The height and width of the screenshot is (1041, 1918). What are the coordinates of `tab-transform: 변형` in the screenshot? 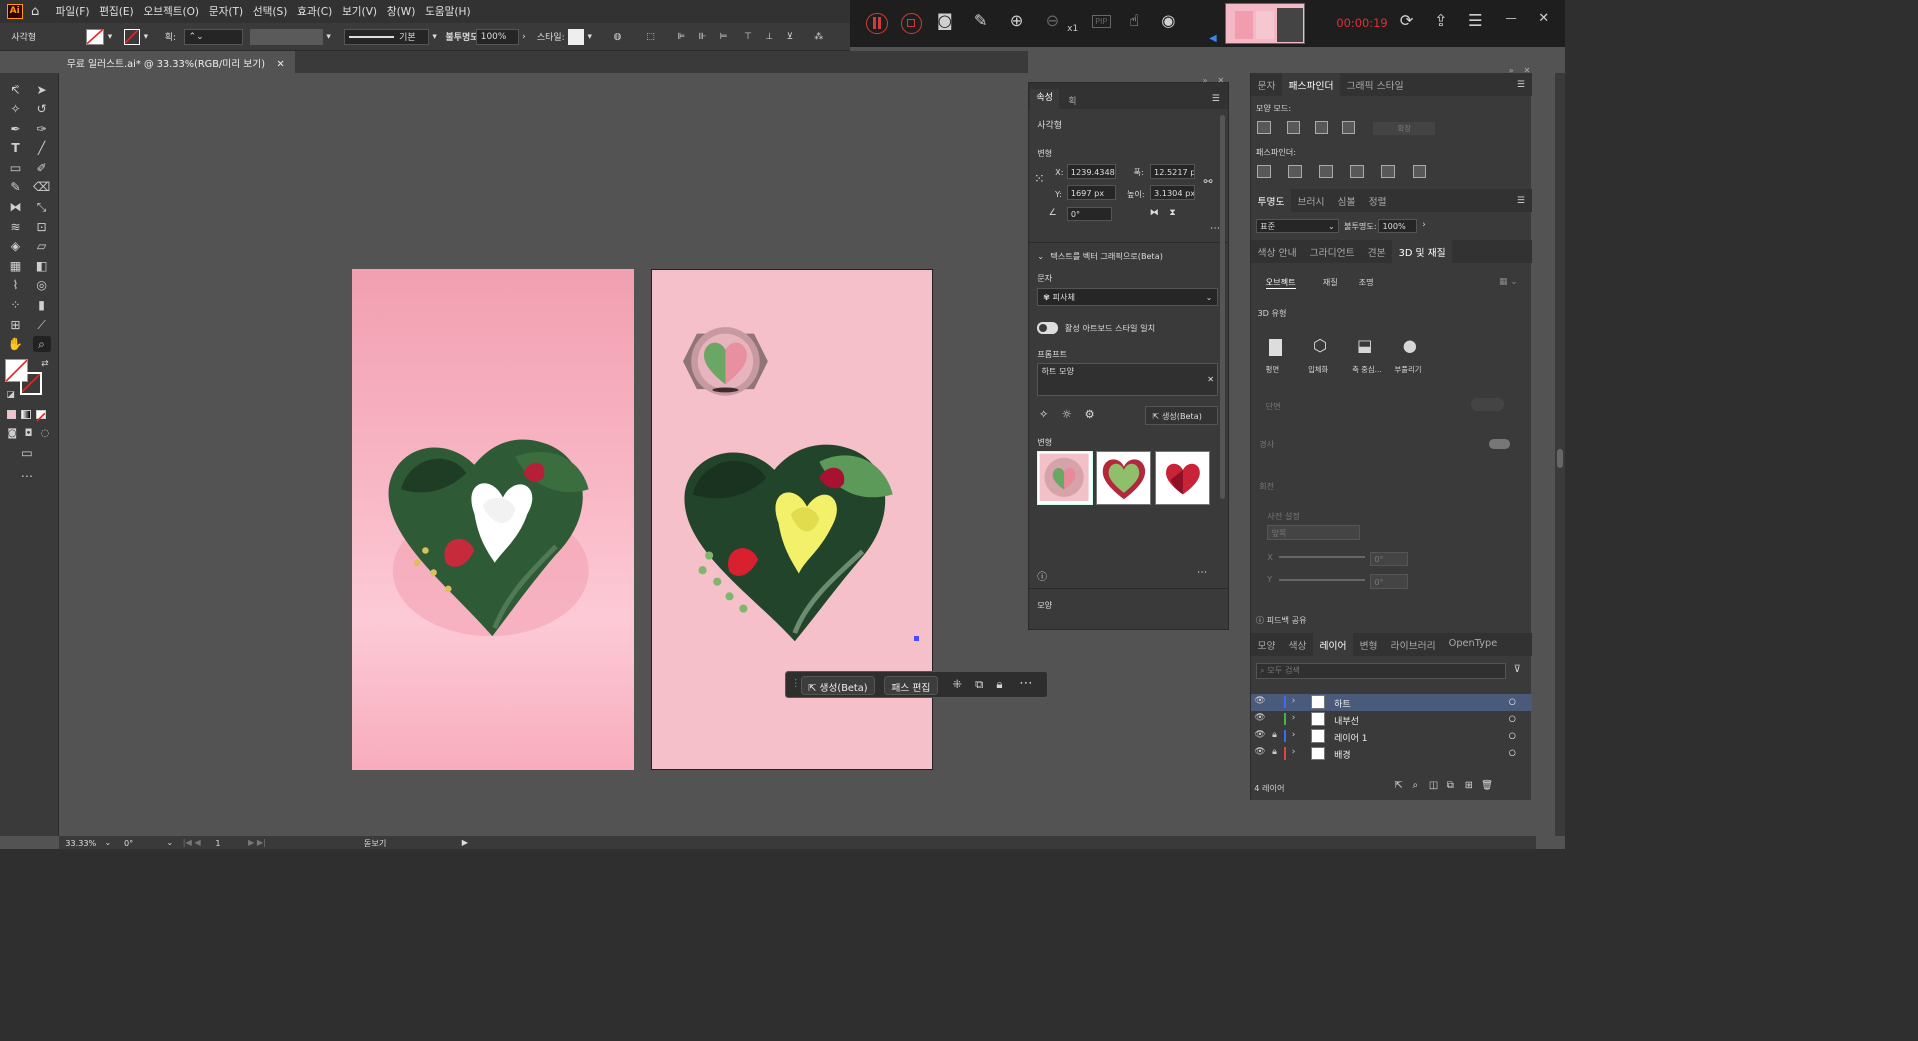 It's located at (1368, 644).